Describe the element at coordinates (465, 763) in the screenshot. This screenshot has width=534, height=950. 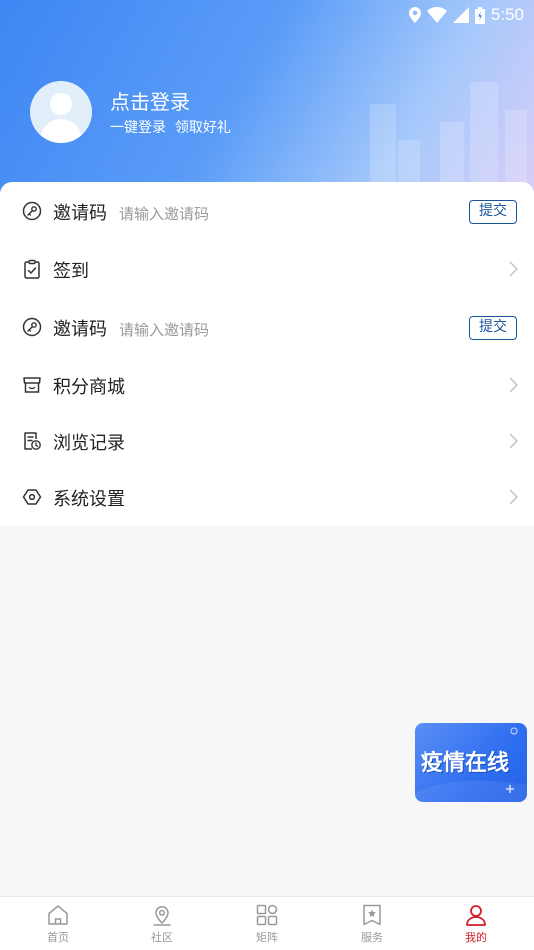
I see `banner-text: 疫情在线` at that location.